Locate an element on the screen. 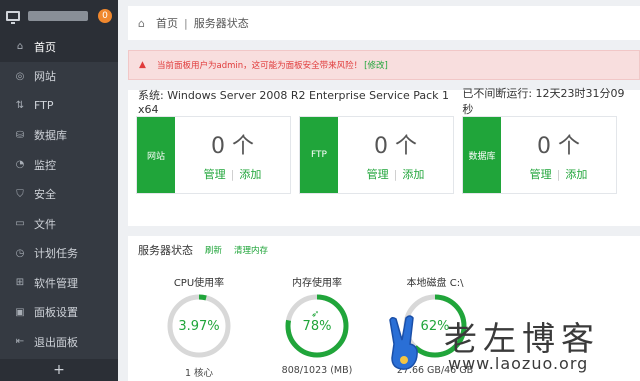 The height and width of the screenshot is (381, 640). clear-memory-link: 清理内存 is located at coordinates (251, 250).